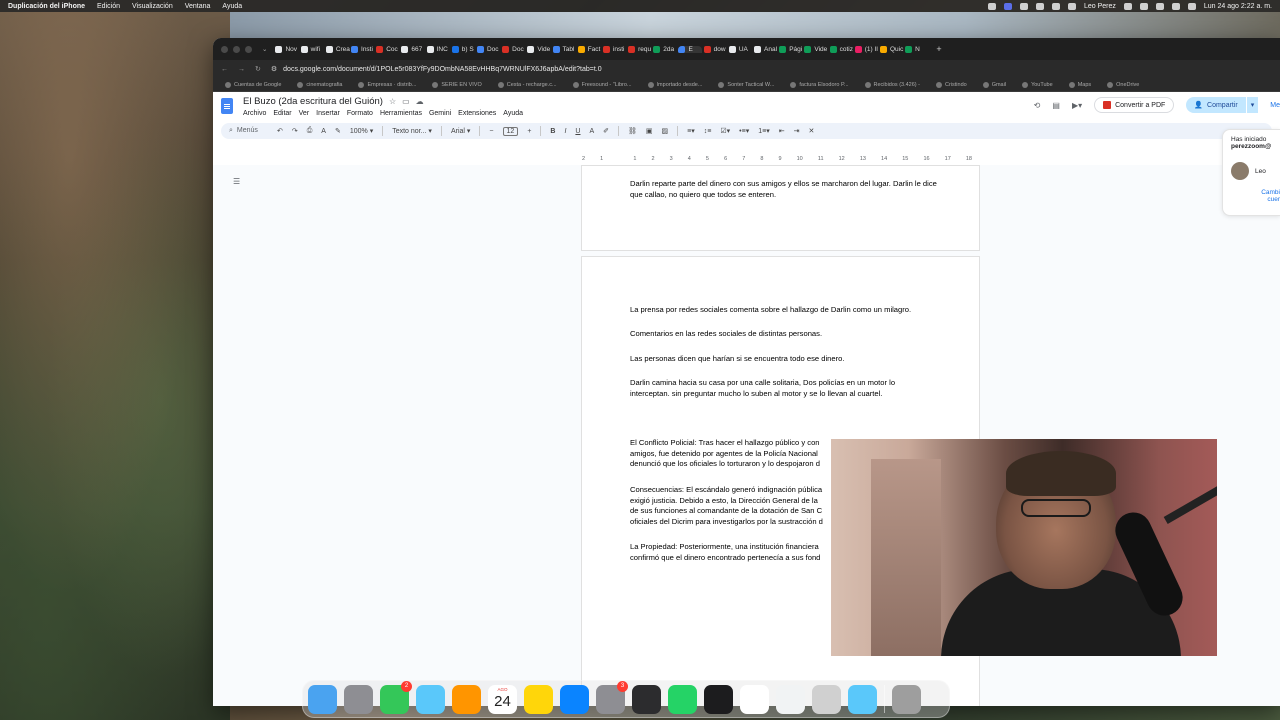  I want to click on docs-menu-formato: Formato, so click(360, 113).